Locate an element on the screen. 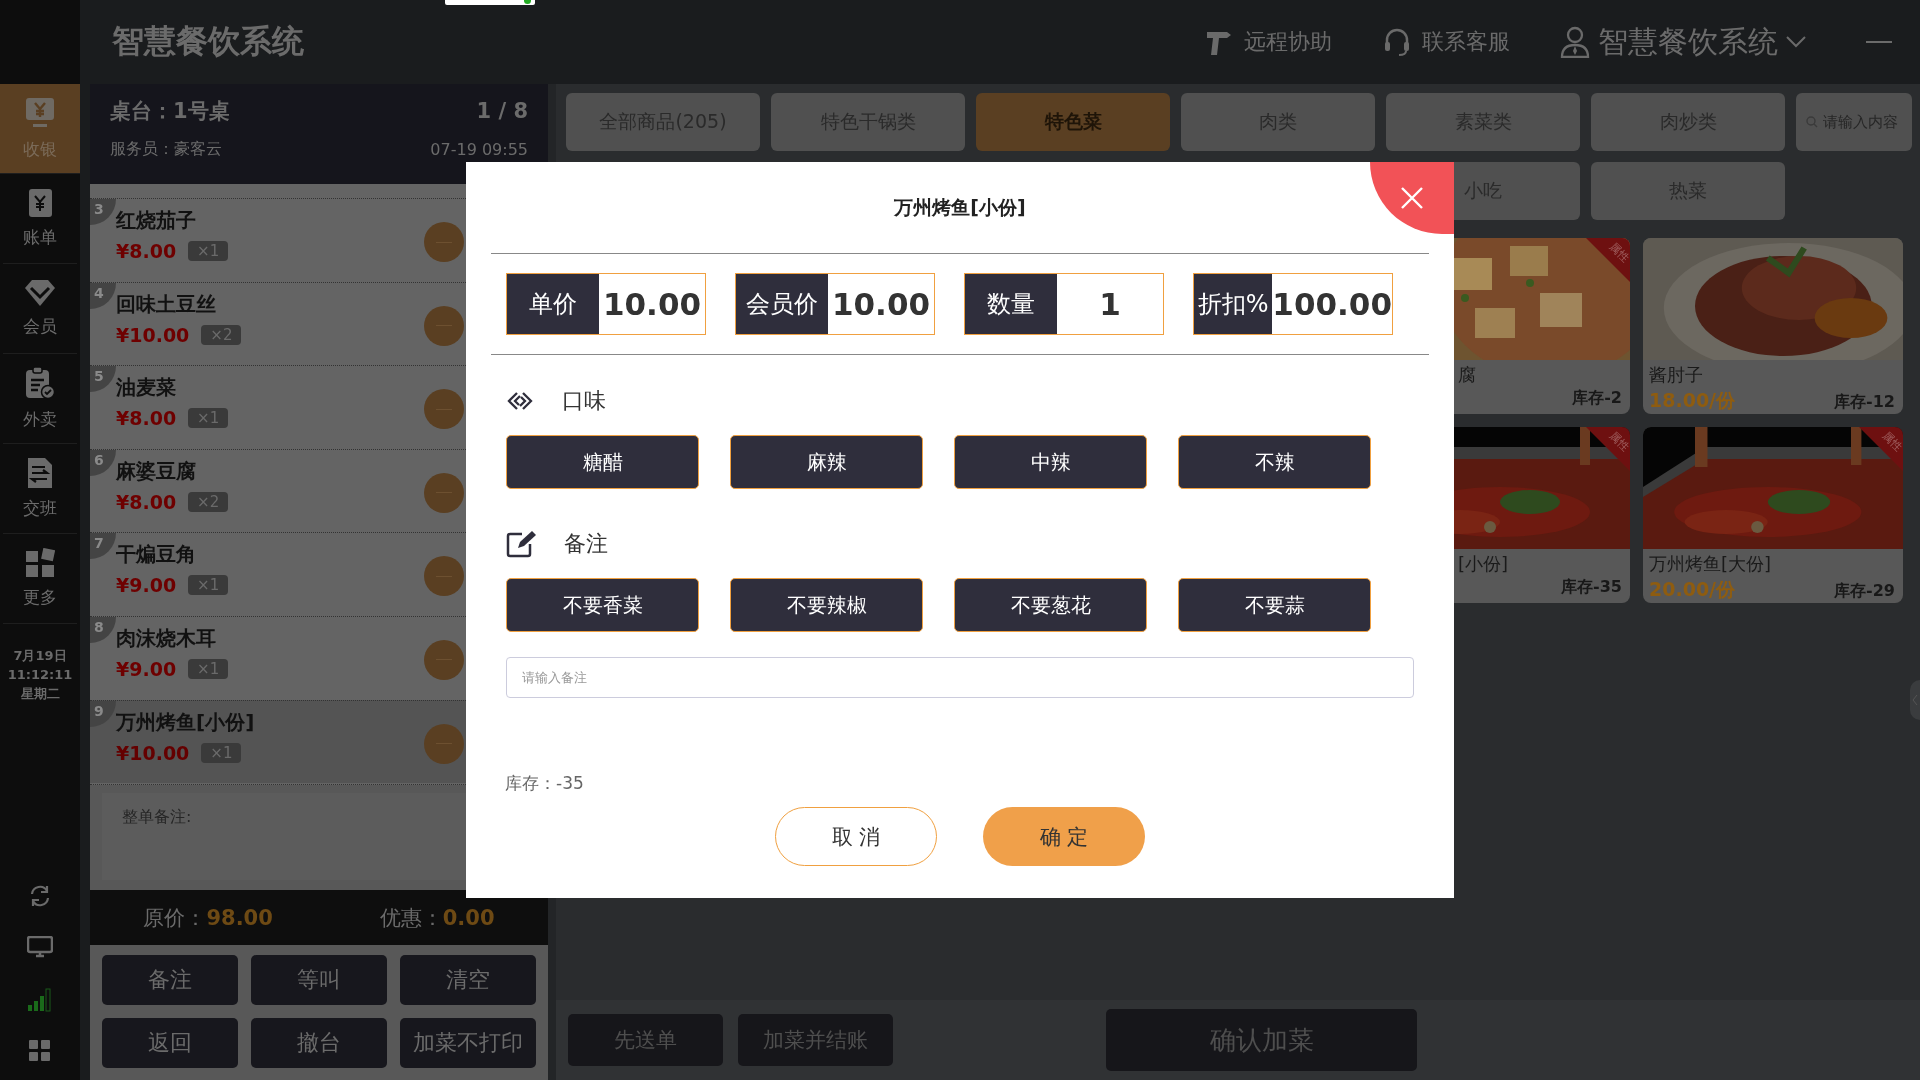 This screenshot has width=1920, height=1080. price-field: 会员价 10.00 is located at coordinates (835, 304).